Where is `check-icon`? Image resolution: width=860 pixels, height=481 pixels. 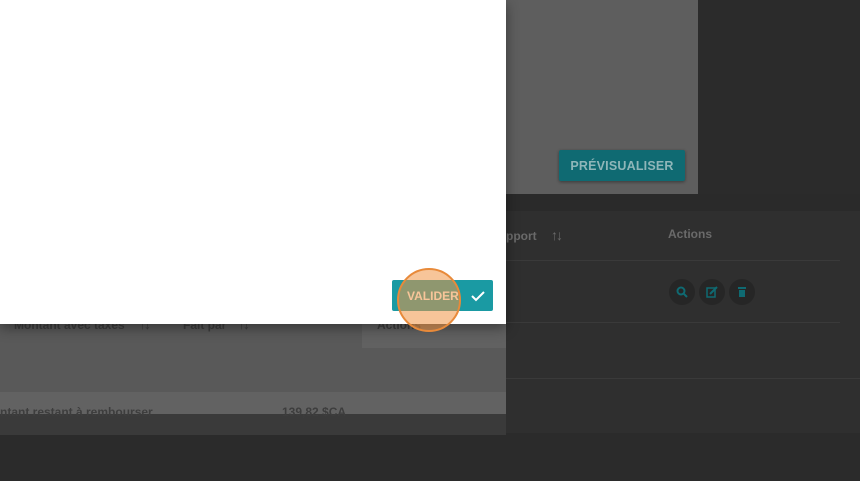 check-icon is located at coordinates (478, 295).